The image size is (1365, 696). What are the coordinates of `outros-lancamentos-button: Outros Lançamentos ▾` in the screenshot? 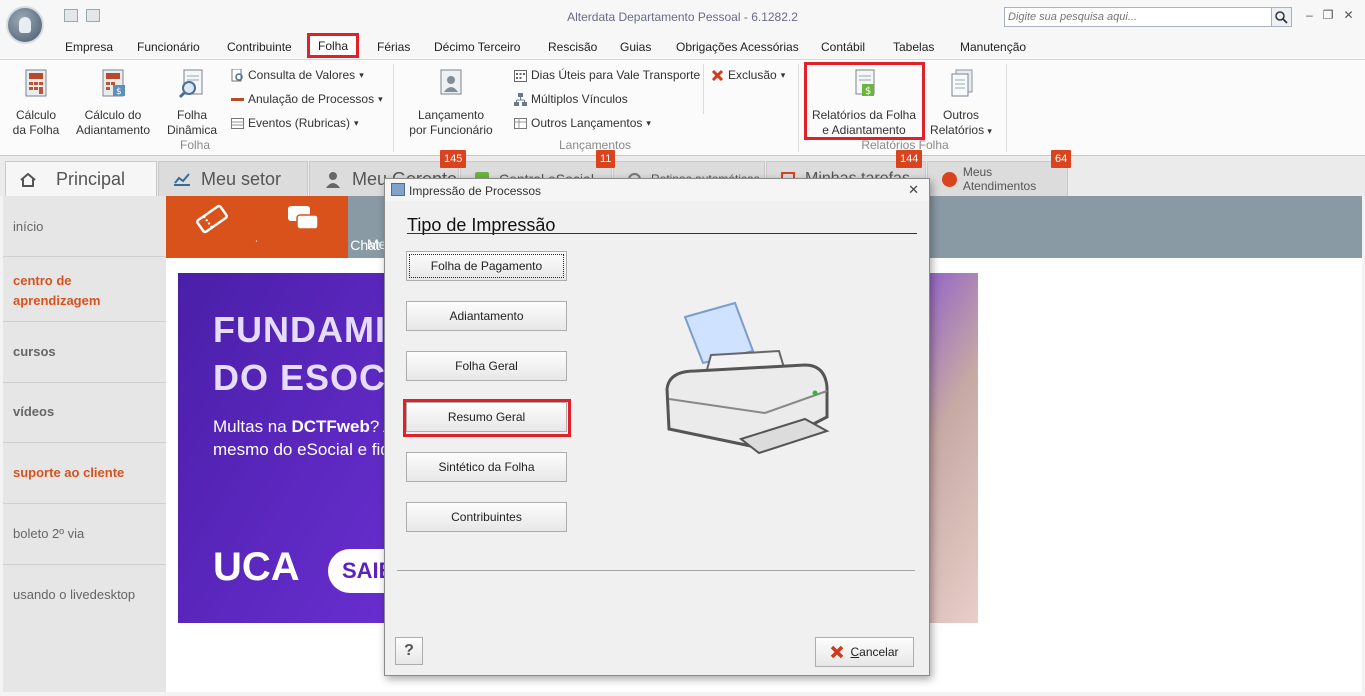 It's located at (582, 123).